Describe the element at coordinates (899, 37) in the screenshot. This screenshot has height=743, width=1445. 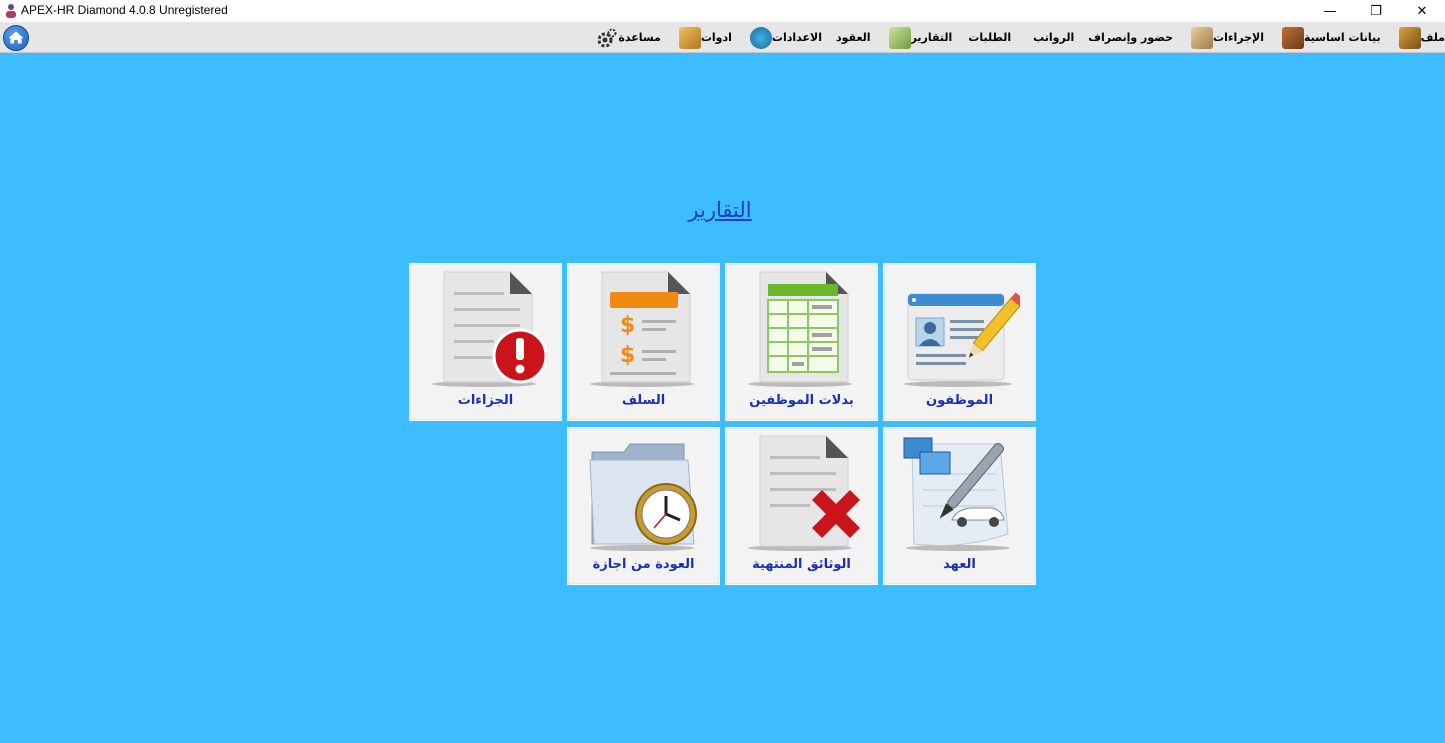
I see `reports-icon` at that location.